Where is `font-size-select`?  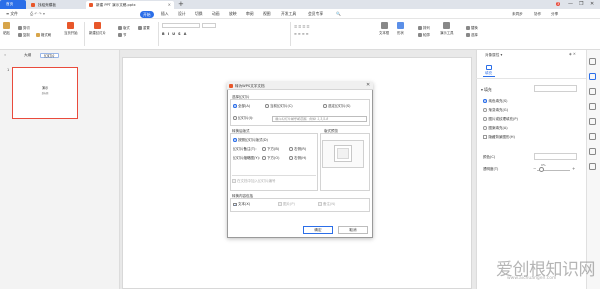
font-size-select is located at coordinates (209, 25).